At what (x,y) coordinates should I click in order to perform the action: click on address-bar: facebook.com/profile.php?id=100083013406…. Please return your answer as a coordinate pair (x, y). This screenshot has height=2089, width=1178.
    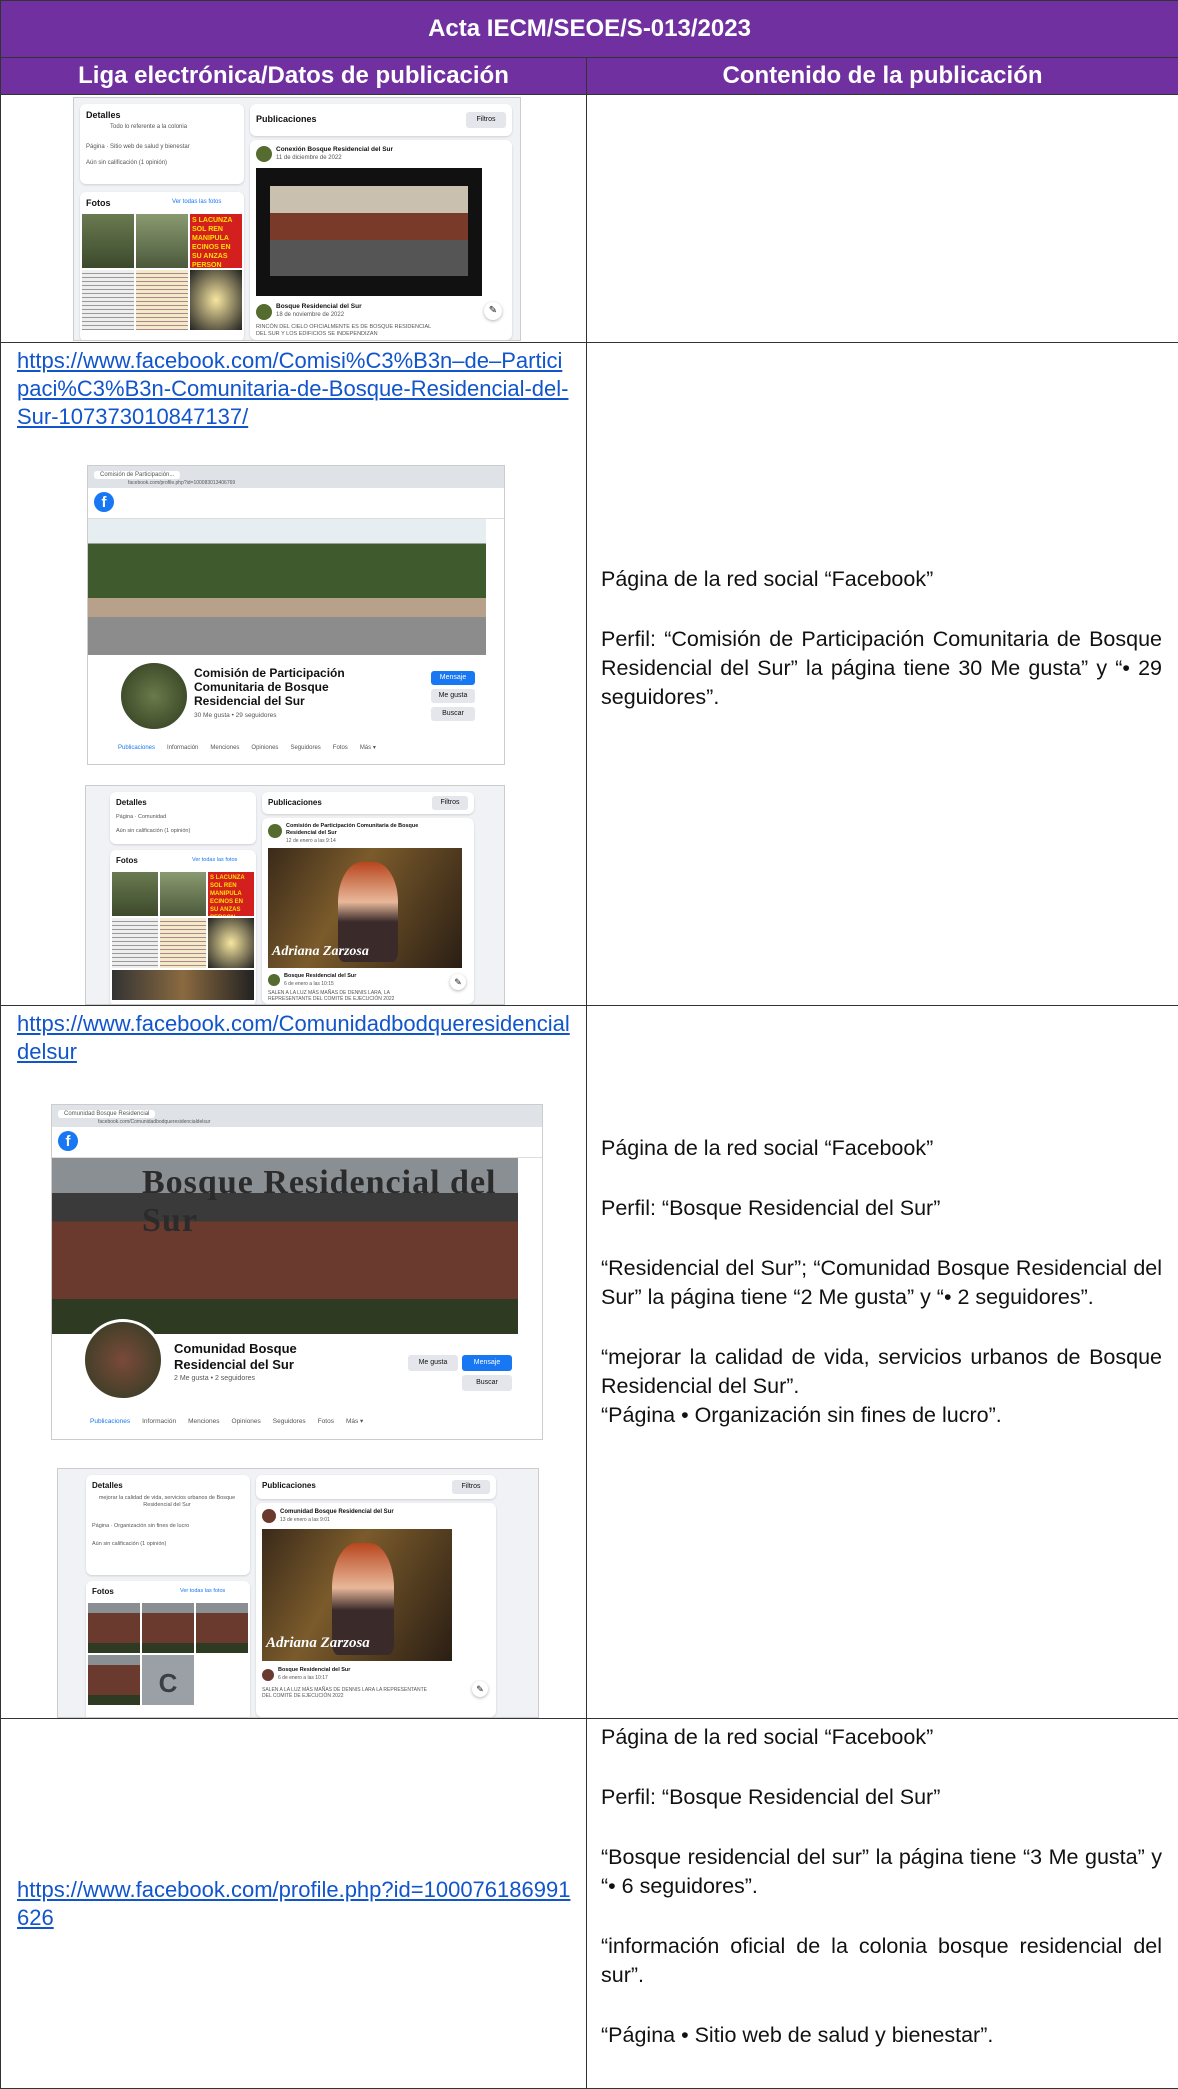
    Looking at the image, I should click on (181, 483).